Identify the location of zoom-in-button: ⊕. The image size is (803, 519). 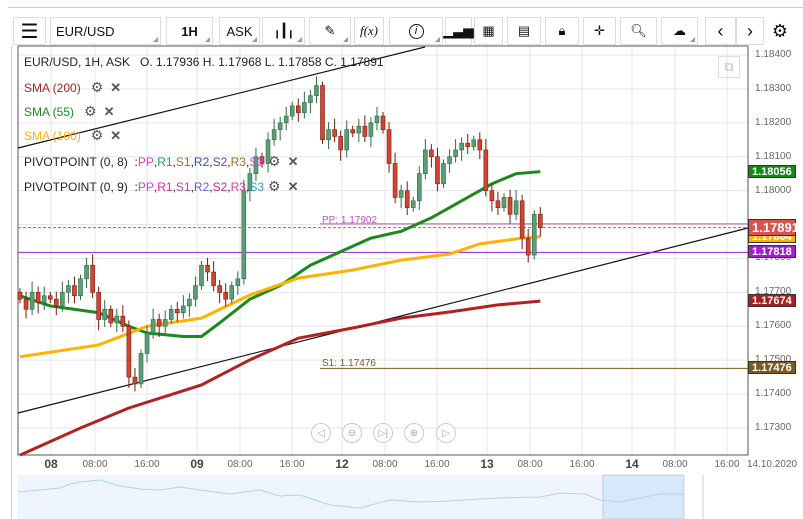
(414, 433).